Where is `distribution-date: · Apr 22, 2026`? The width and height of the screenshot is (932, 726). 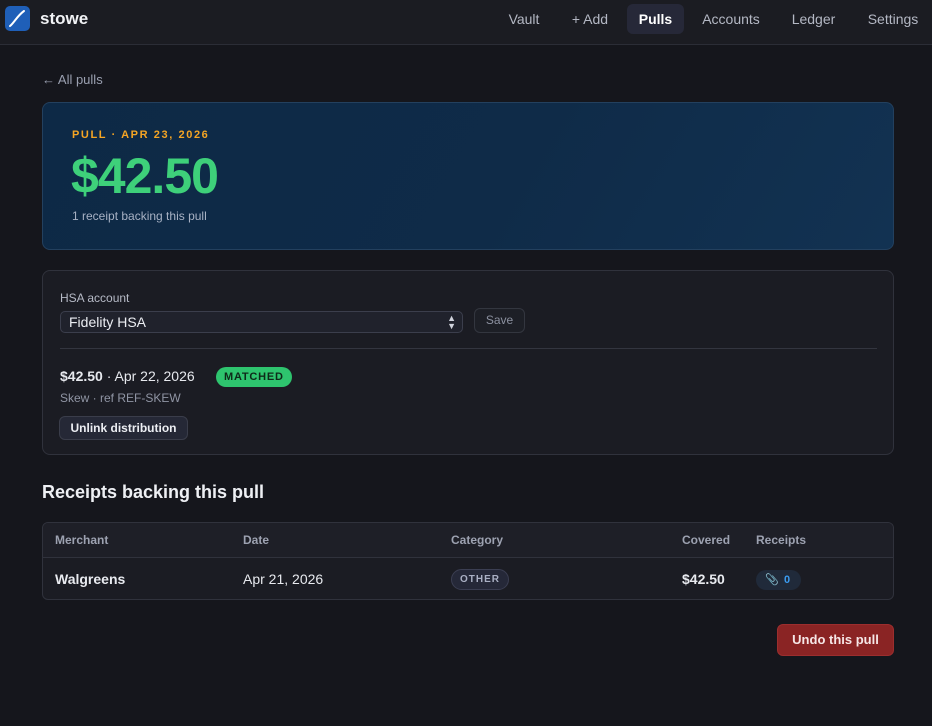
distribution-date: · Apr 22, 2026 is located at coordinates (150, 376).